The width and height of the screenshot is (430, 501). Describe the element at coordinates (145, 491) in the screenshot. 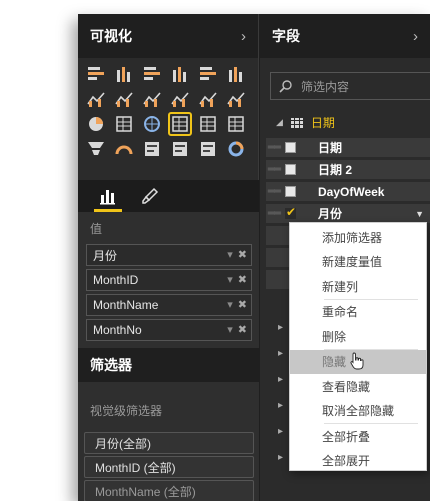

I see `filter-card-label: MonthName (全部)` at that location.